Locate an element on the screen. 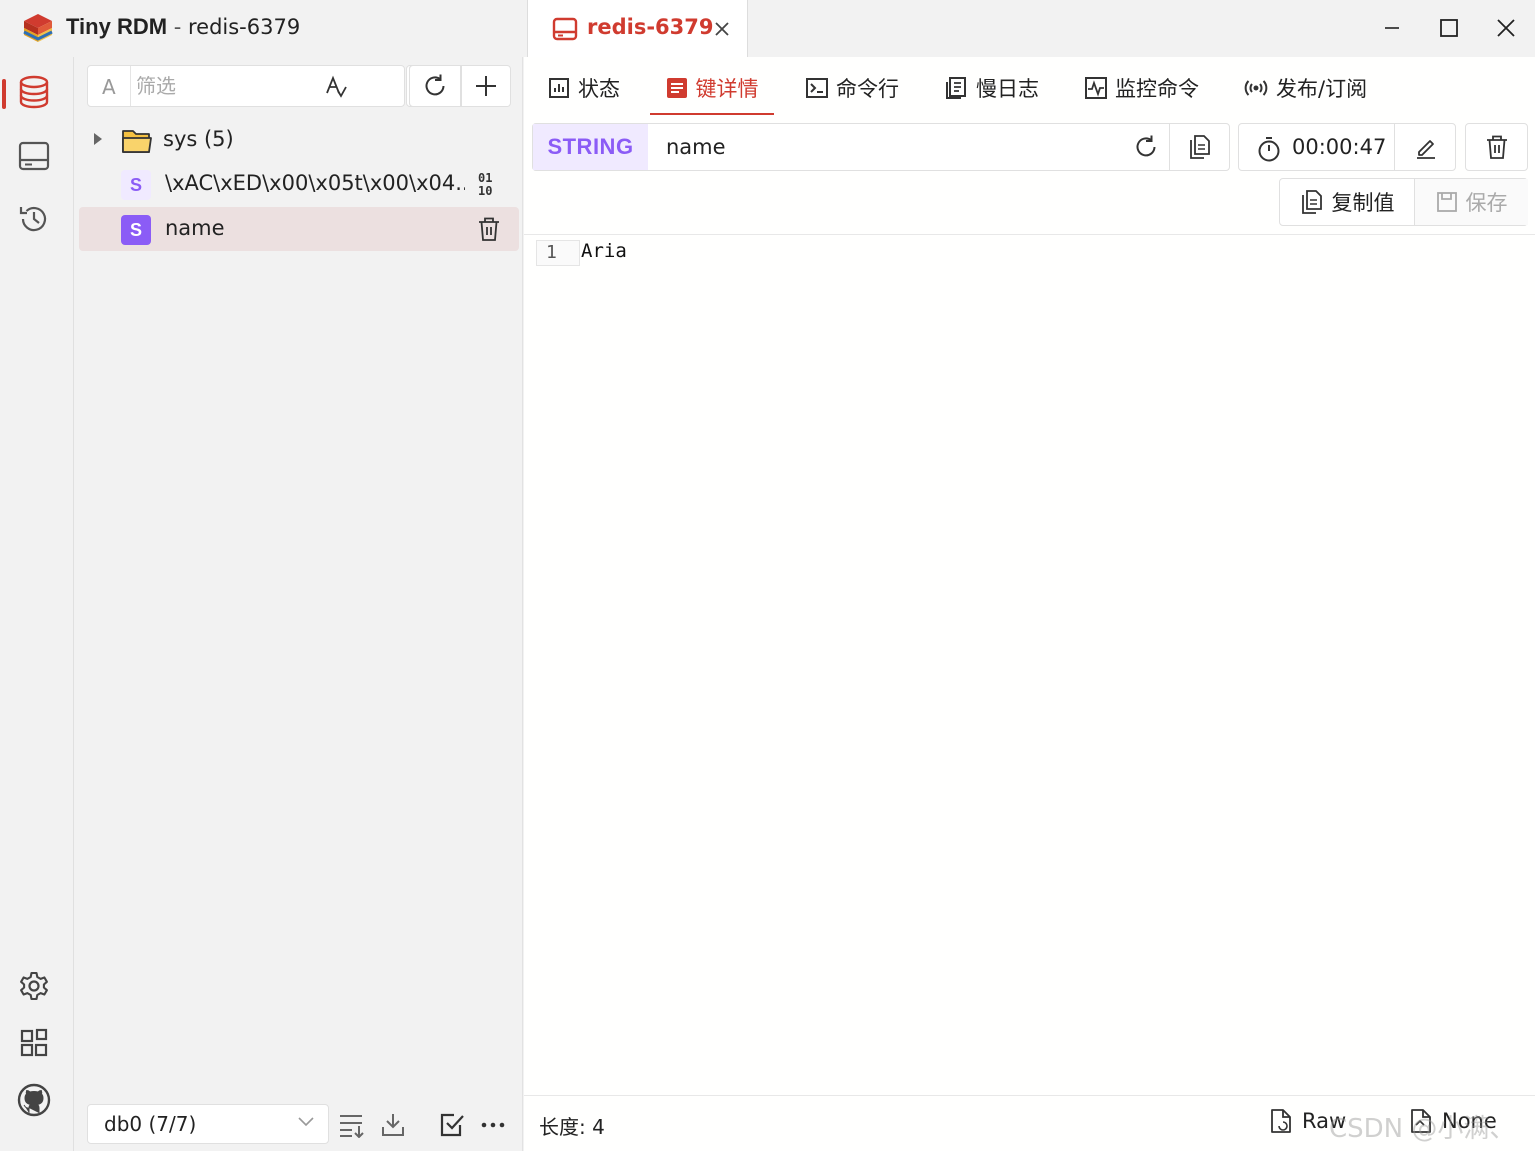 Image resolution: width=1535 pixels, height=1151 pixels. terminal-panel-icon is located at coordinates (34, 156).